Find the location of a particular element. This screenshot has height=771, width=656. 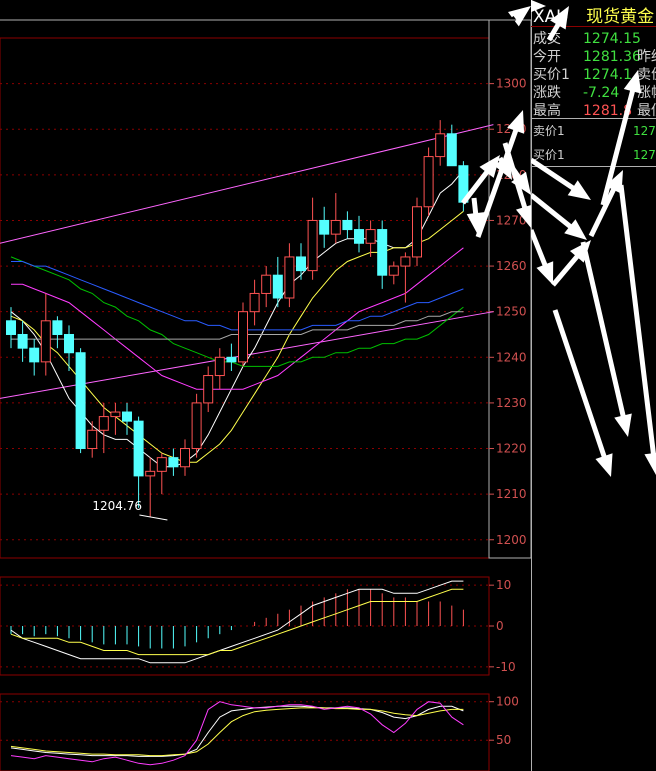

tick-label: 0 is located at coordinates (500, 626).